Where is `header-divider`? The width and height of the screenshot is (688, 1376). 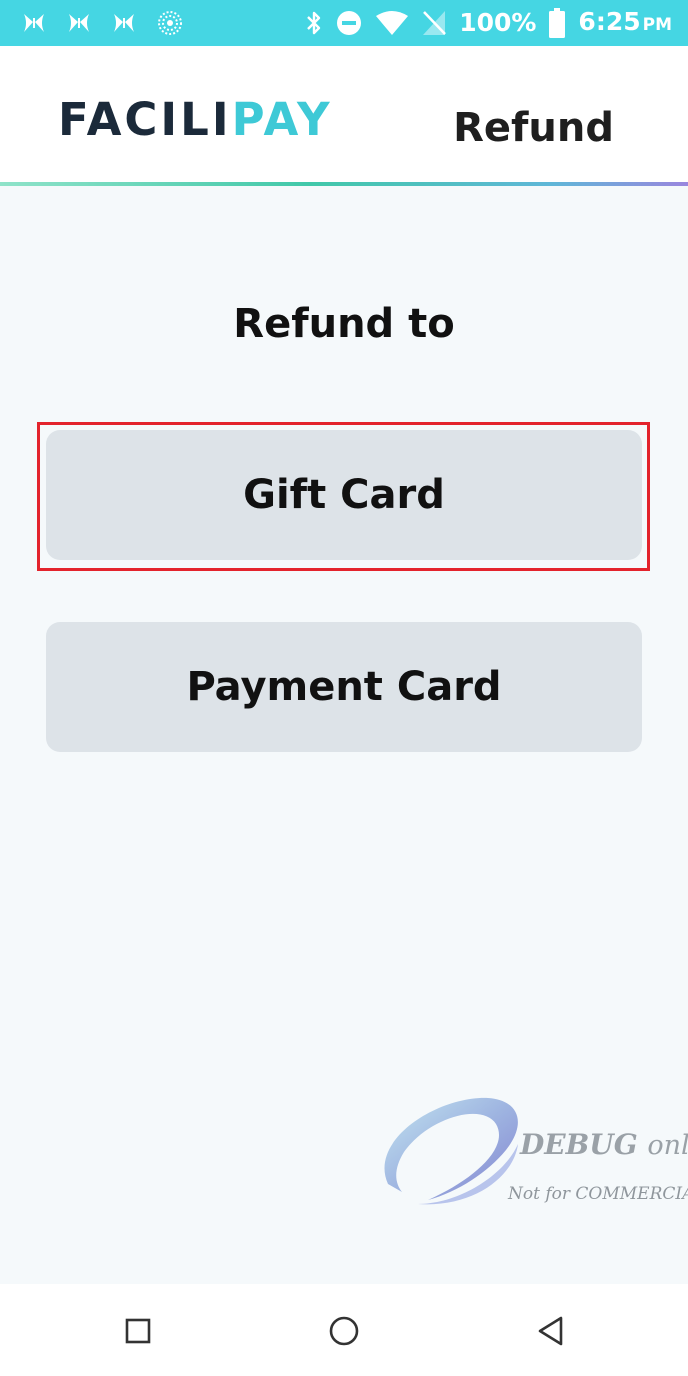
header-divider is located at coordinates (344, 184).